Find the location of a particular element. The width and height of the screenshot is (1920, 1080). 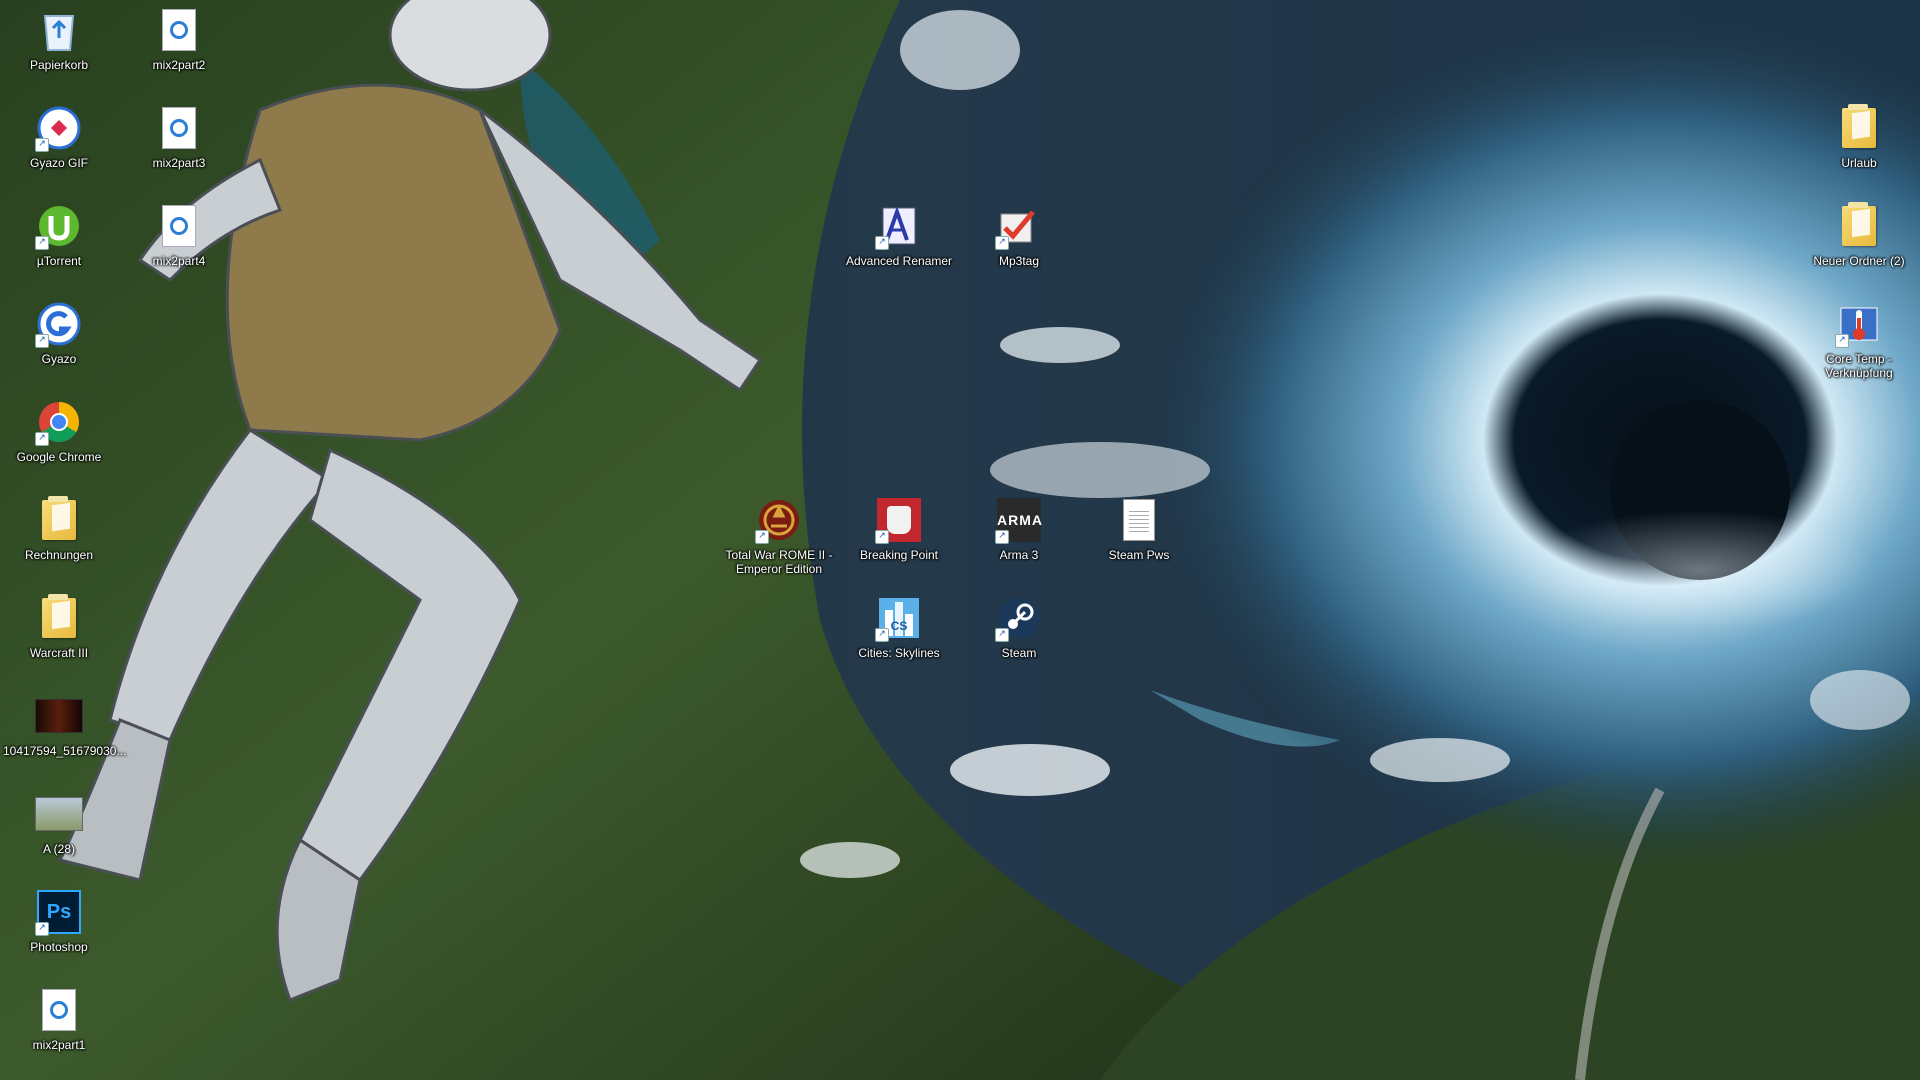

desktop-icon-mix2part2: mix2part2 is located at coordinates (179, 48).